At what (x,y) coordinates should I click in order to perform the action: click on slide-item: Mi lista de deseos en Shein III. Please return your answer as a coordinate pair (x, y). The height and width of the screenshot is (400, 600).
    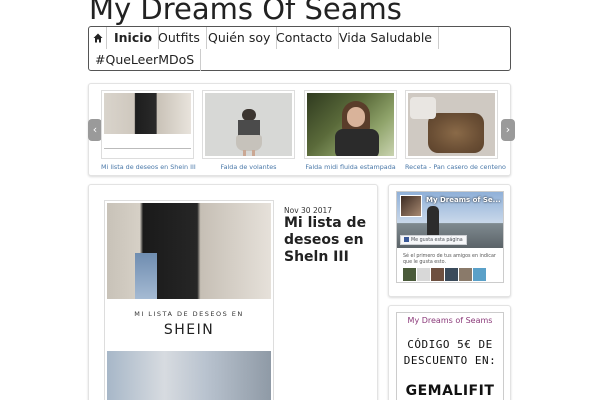
    Looking at the image, I should click on (148, 130).